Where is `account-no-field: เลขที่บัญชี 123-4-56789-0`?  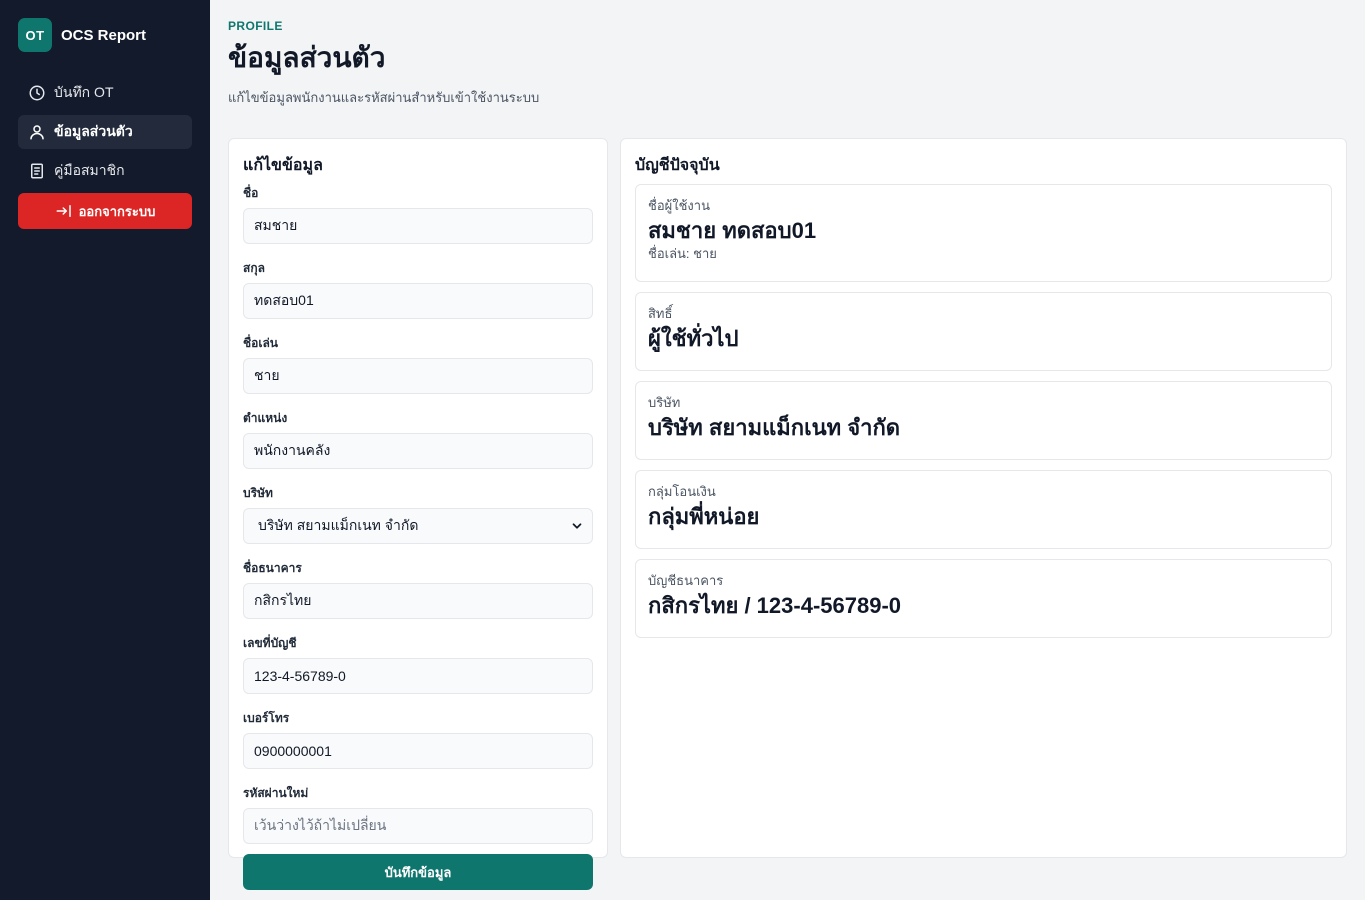 account-no-field: เลขที่บัญชี 123-4-56789-0 is located at coordinates (418, 664).